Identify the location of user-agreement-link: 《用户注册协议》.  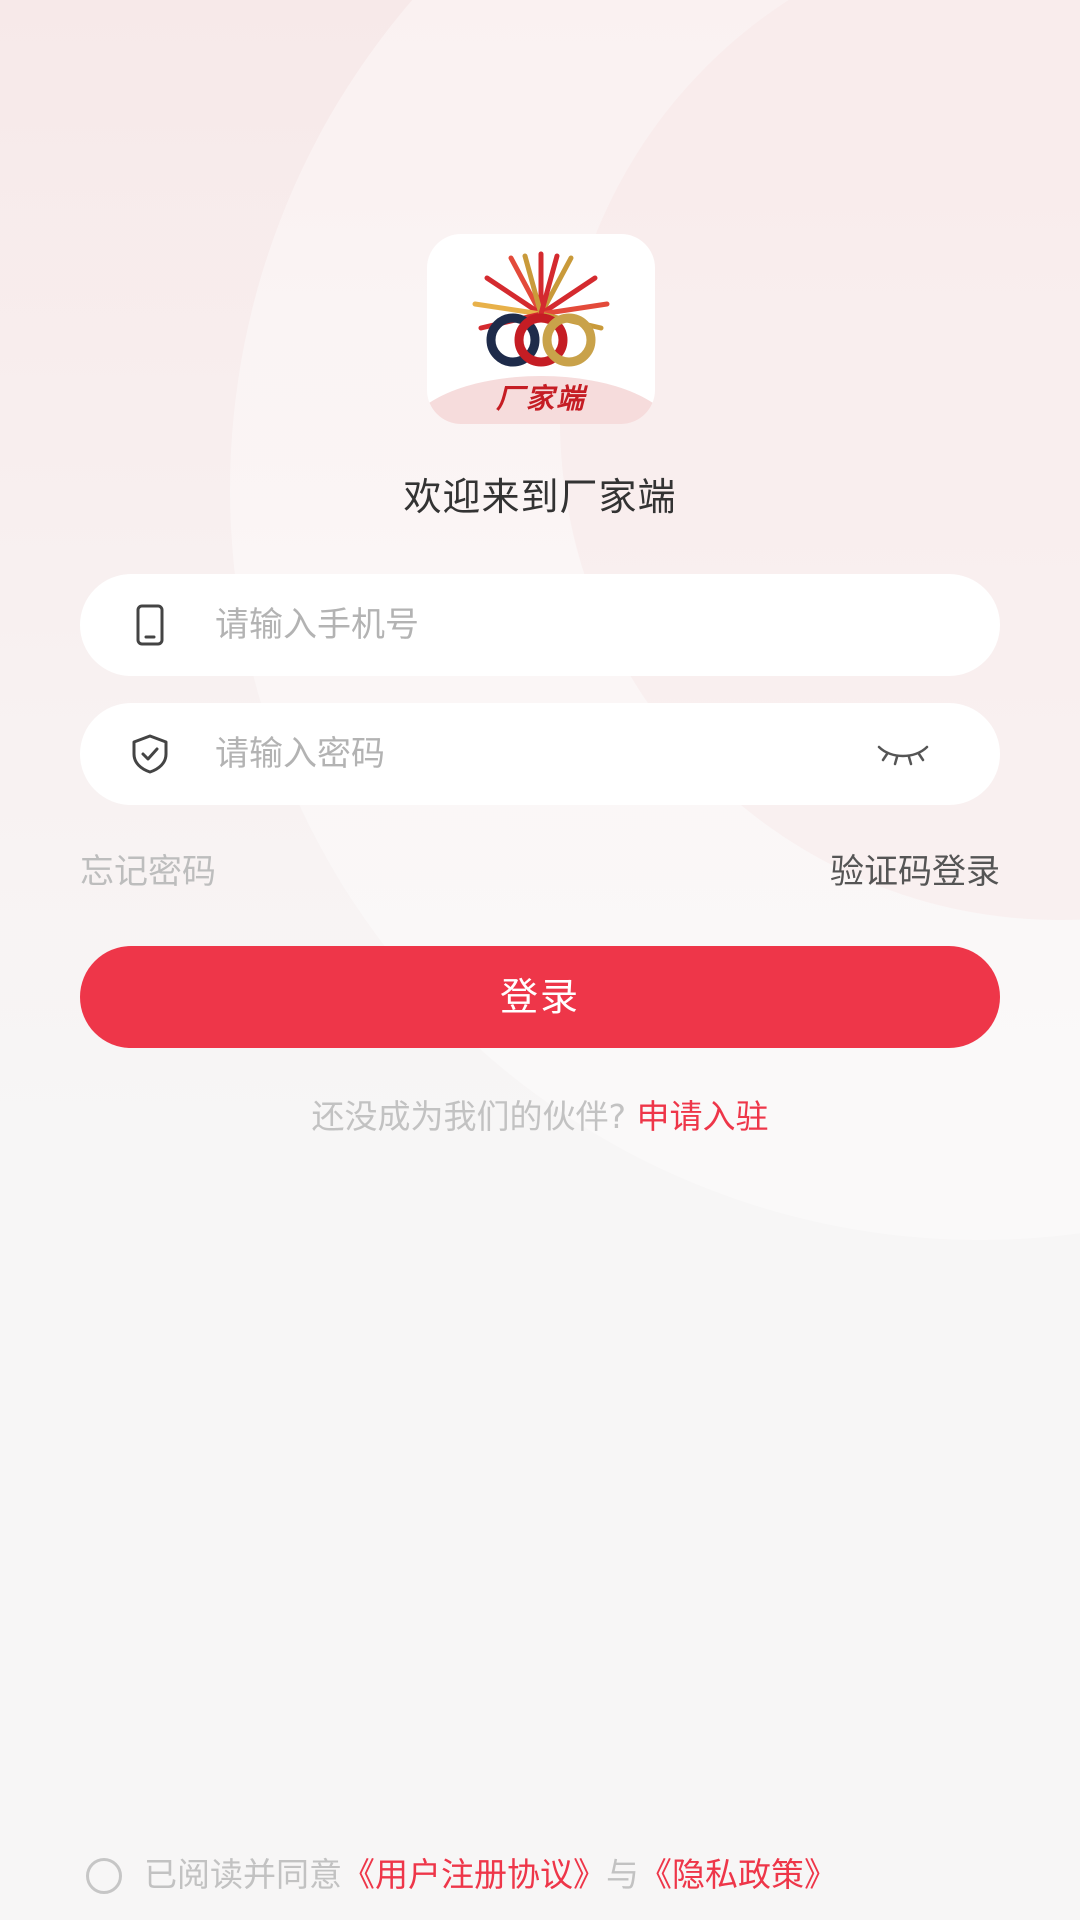
(474, 1874).